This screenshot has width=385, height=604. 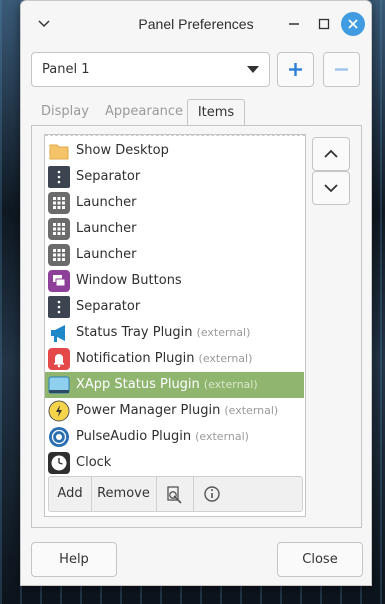 What do you see at coordinates (129, 280) in the screenshot?
I see `list-item-label: Window Buttons` at bounding box center [129, 280].